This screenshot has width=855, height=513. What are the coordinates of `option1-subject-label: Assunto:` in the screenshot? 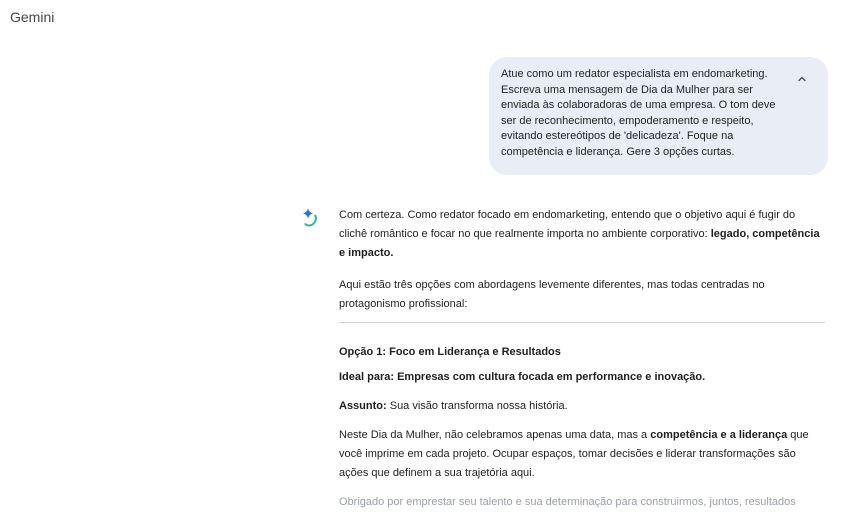 It's located at (363, 406).